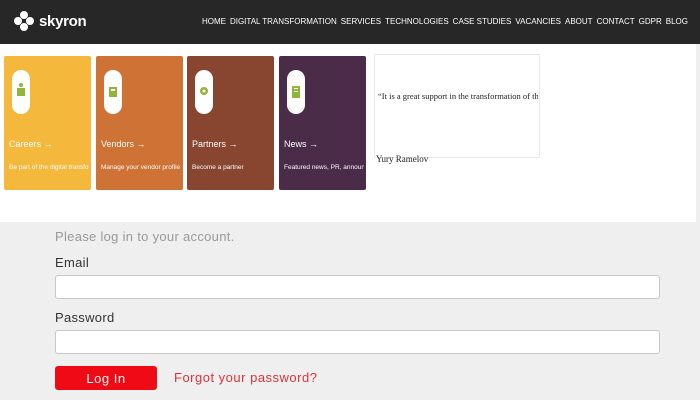 The width and height of the screenshot is (700, 400). Describe the element at coordinates (72, 262) in the screenshot. I see `email-label: Email` at that location.